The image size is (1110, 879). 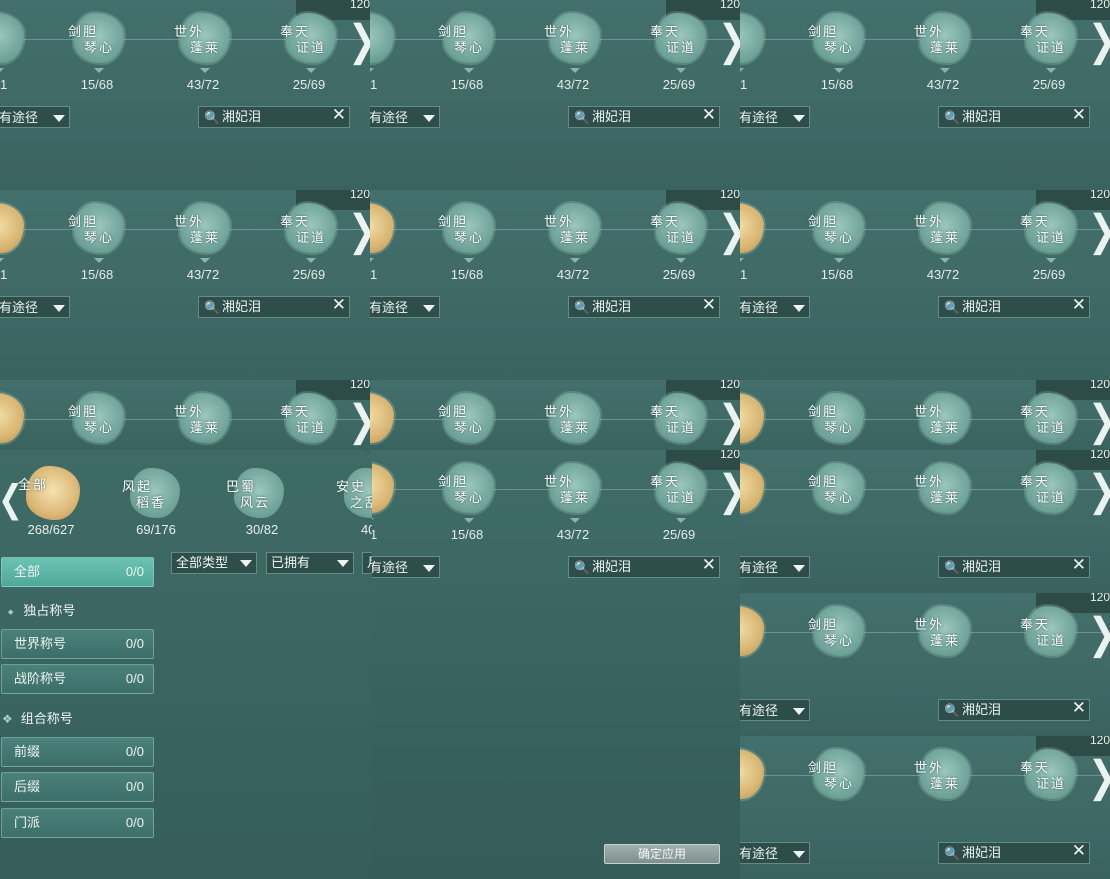 What do you see at coordinates (77, 787) in the screenshot?
I see `sidebar-item-suffix: 后缀 0/0` at bounding box center [77, 787].